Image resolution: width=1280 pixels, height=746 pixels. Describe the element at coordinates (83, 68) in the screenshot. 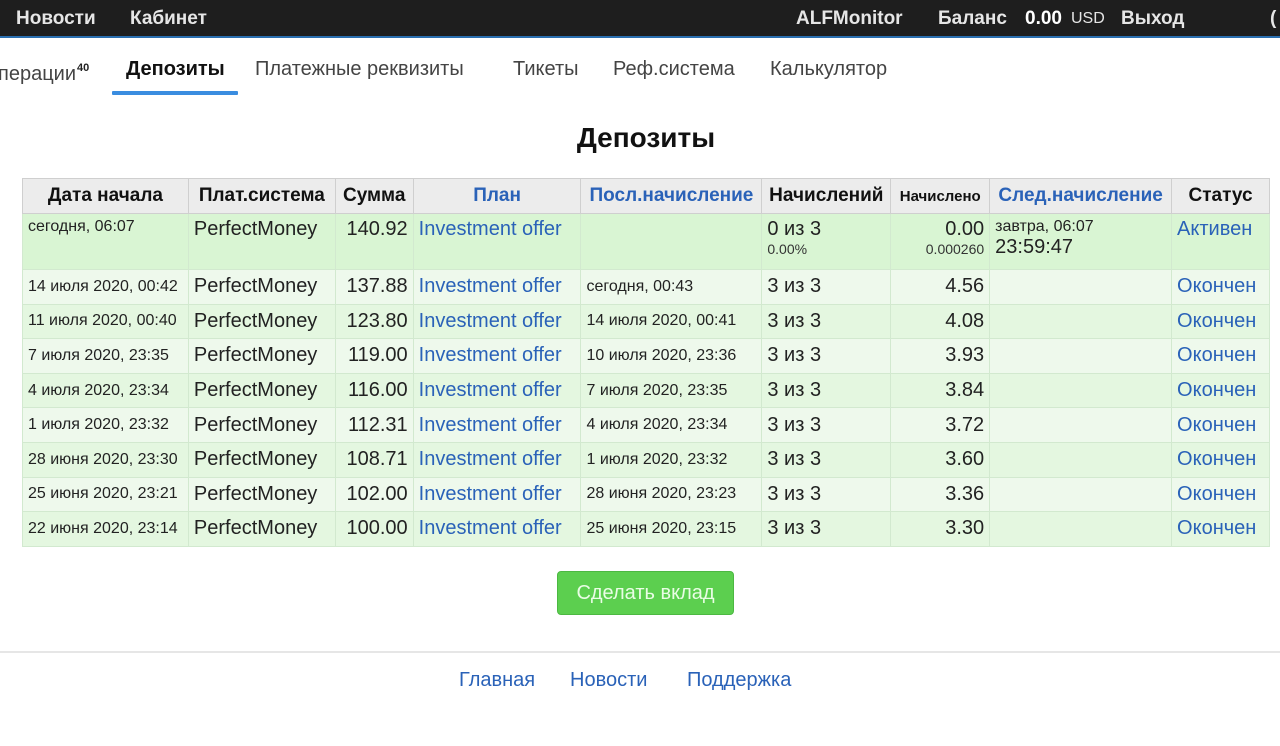

I see `operations-count-badge: 40` at that location.